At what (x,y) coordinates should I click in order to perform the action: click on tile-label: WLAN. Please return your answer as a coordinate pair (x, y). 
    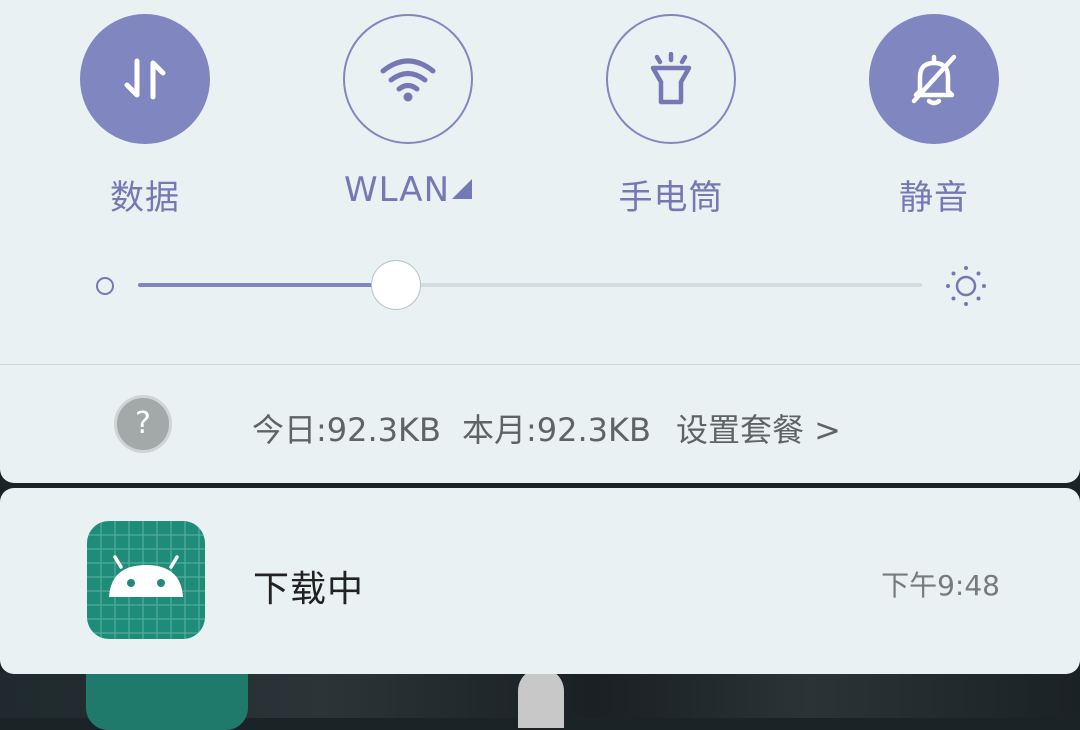
    Looking at the image, I should click on (408, 190).